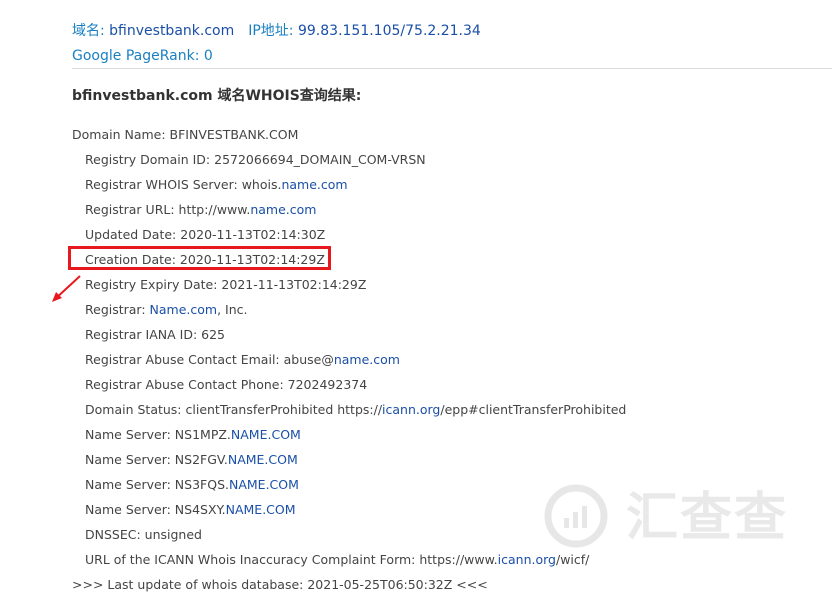 The image size is (832, 611). I want to click on domain-label: 域名:, so click(91, 31).